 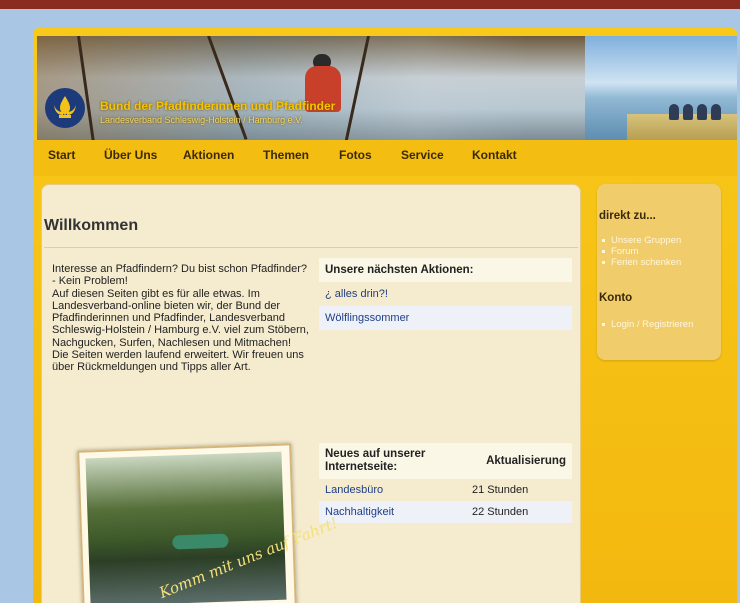 I want to click on sidebar-link: Forum, so click(x=641, y=251).